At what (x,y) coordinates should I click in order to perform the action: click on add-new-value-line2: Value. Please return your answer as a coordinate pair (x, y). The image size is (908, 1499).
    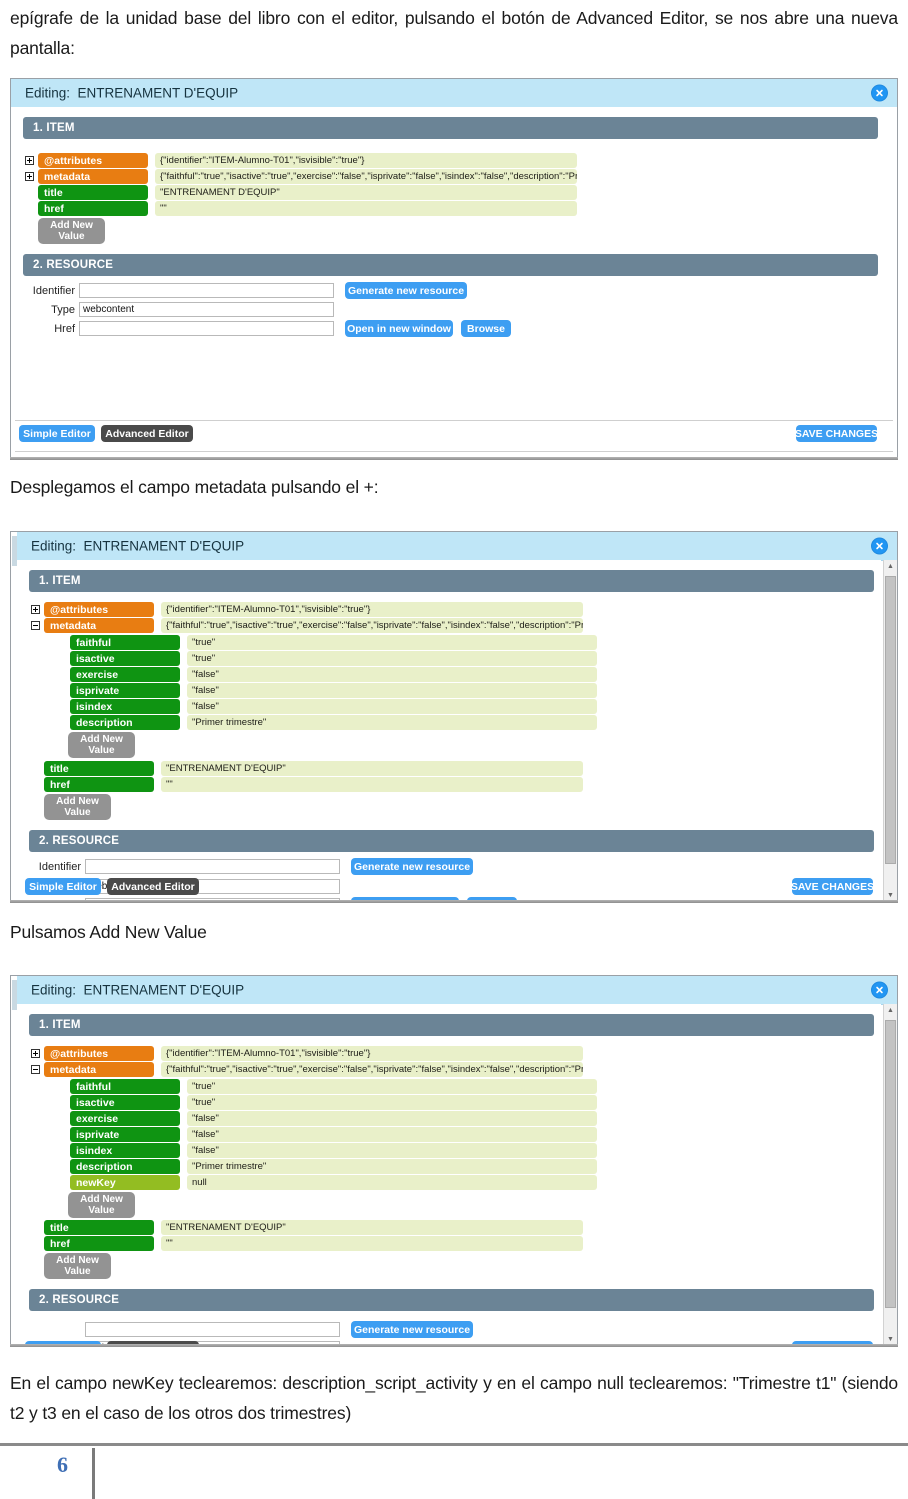
    Looking at the image, I should click on (101, 1210).